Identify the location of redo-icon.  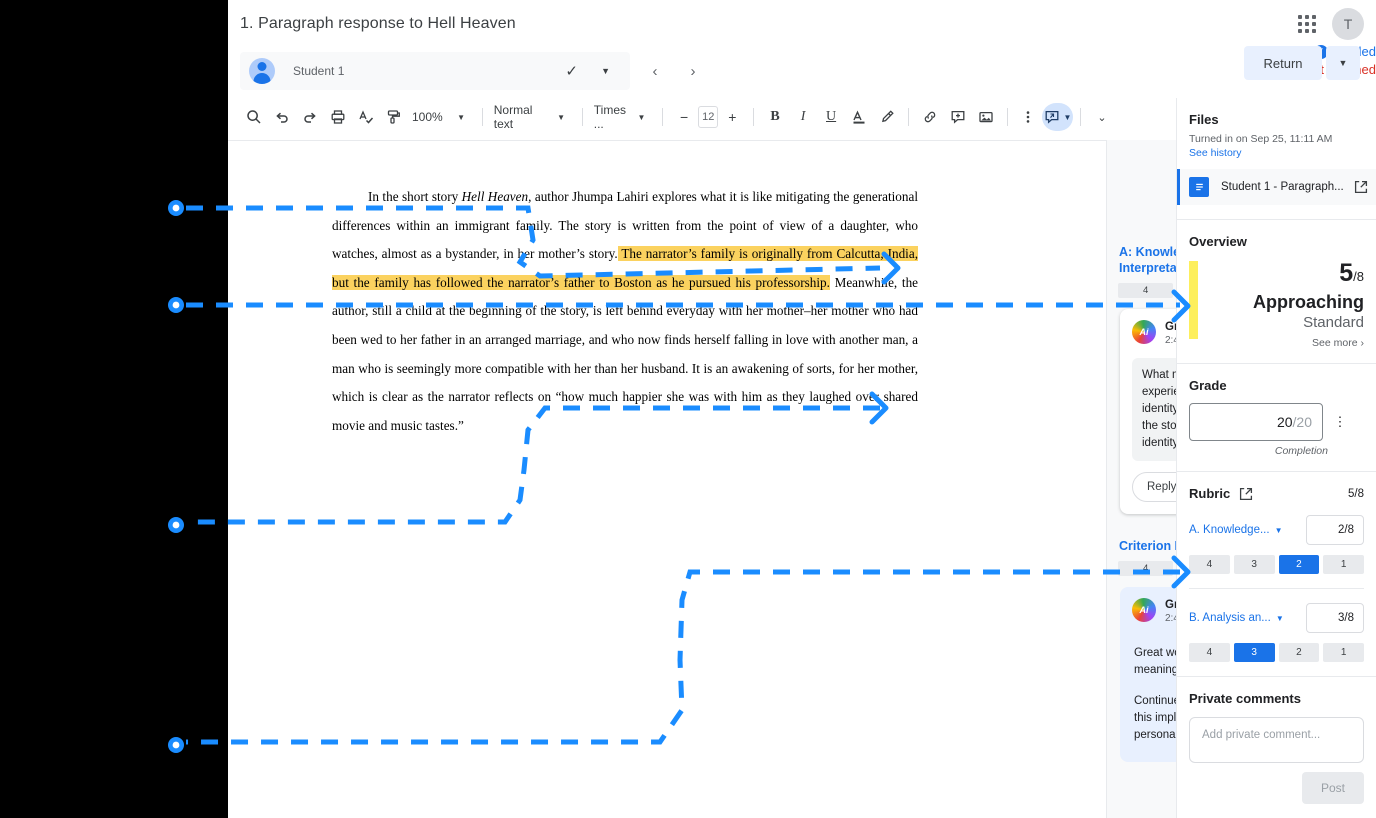
(310, 117).